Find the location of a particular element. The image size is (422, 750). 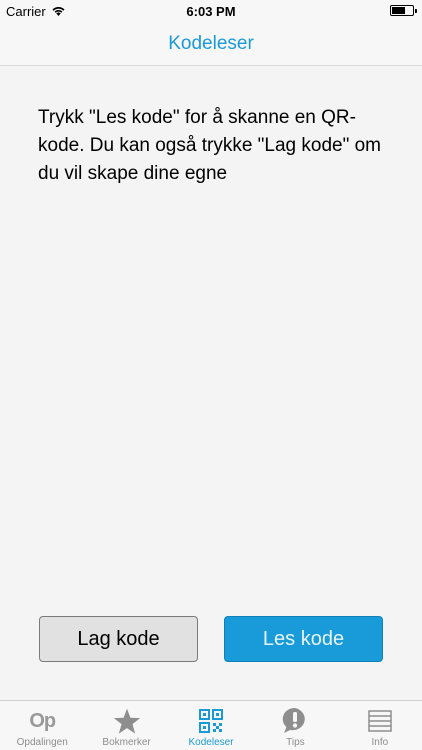

les-kode-button: Les kode is located at coordinates (303, 639).